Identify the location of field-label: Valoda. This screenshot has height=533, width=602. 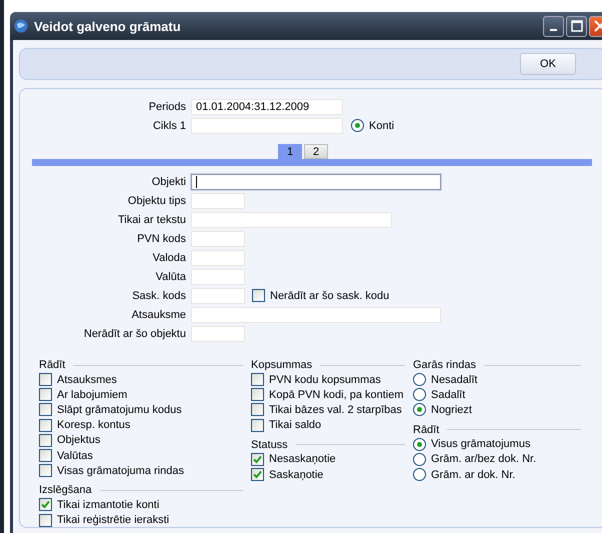
(169, 258).